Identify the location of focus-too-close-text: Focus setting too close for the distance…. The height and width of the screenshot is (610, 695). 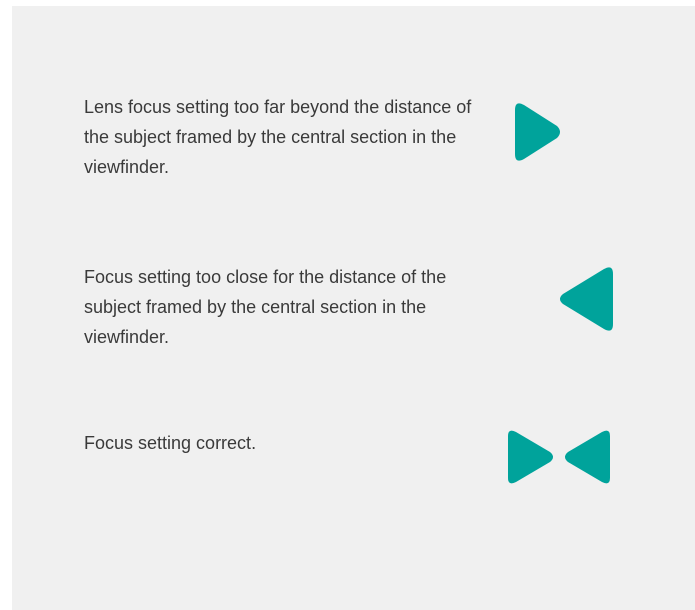
(265, 307).